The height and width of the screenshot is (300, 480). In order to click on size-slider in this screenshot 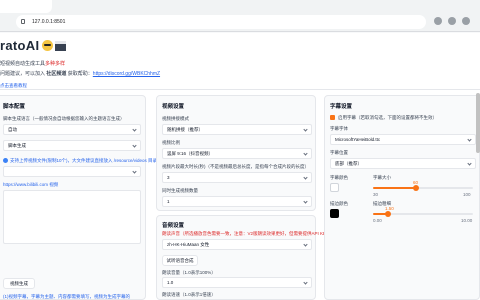, I will do `click(423, 188)`.